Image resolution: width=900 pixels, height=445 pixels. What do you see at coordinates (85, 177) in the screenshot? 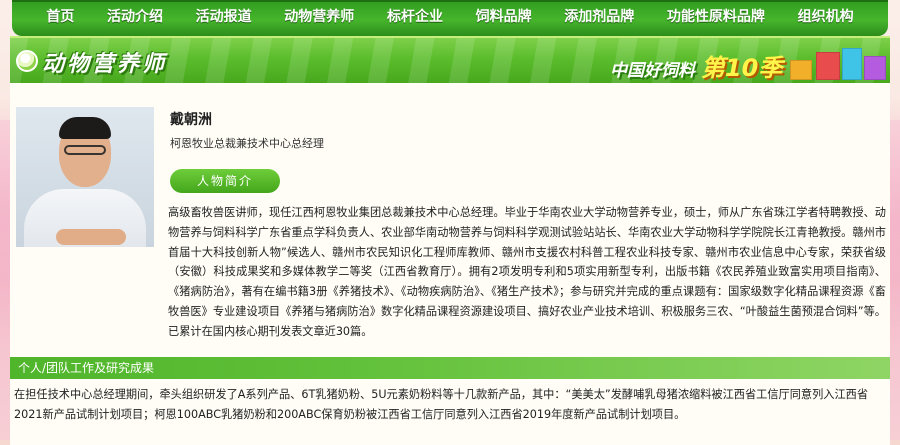
I see `person-photo` at bounding box center [85, 177].